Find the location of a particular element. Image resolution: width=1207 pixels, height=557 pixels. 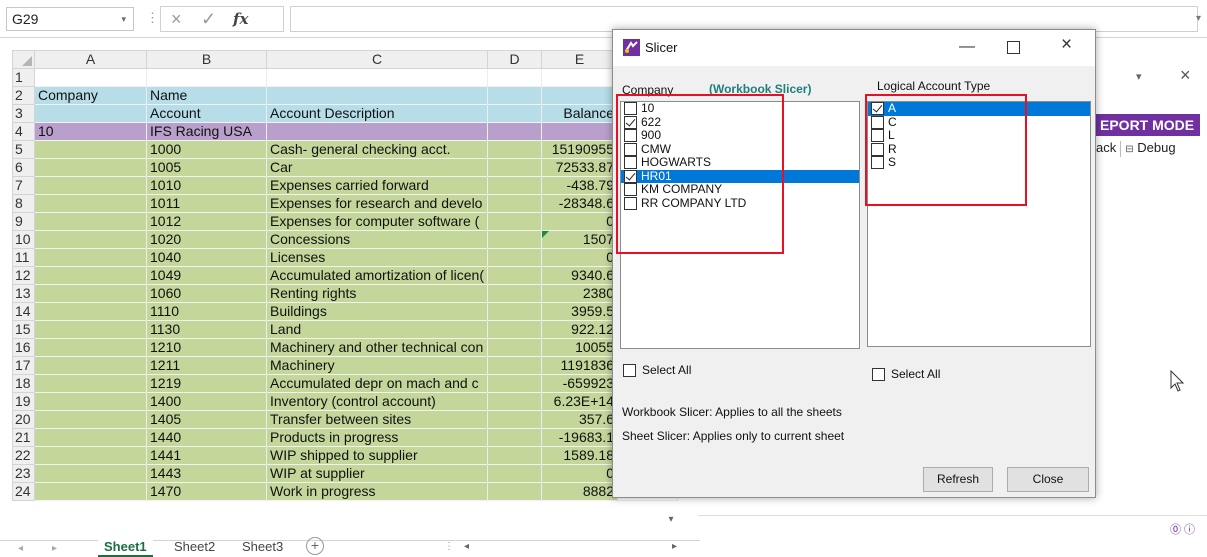

select-all-cells-corner is located at coordinates (23, 59).